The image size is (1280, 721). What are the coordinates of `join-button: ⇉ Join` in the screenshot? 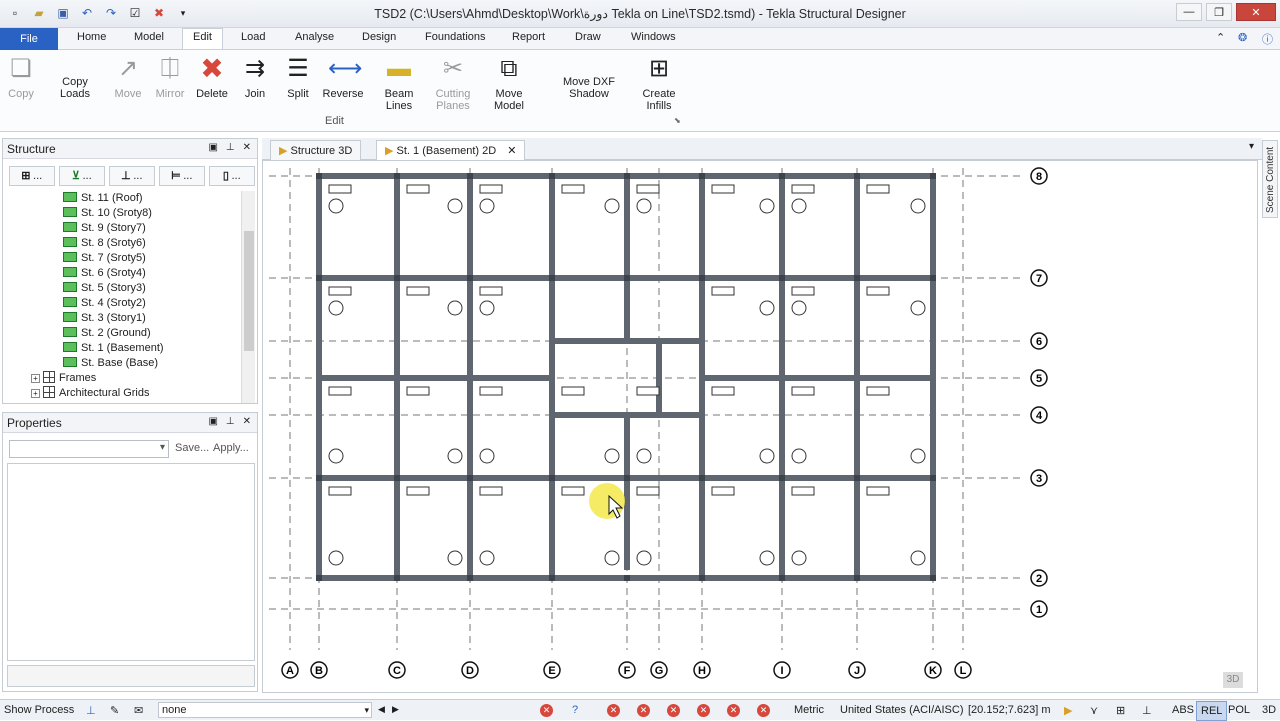 It's located at (255, 77).